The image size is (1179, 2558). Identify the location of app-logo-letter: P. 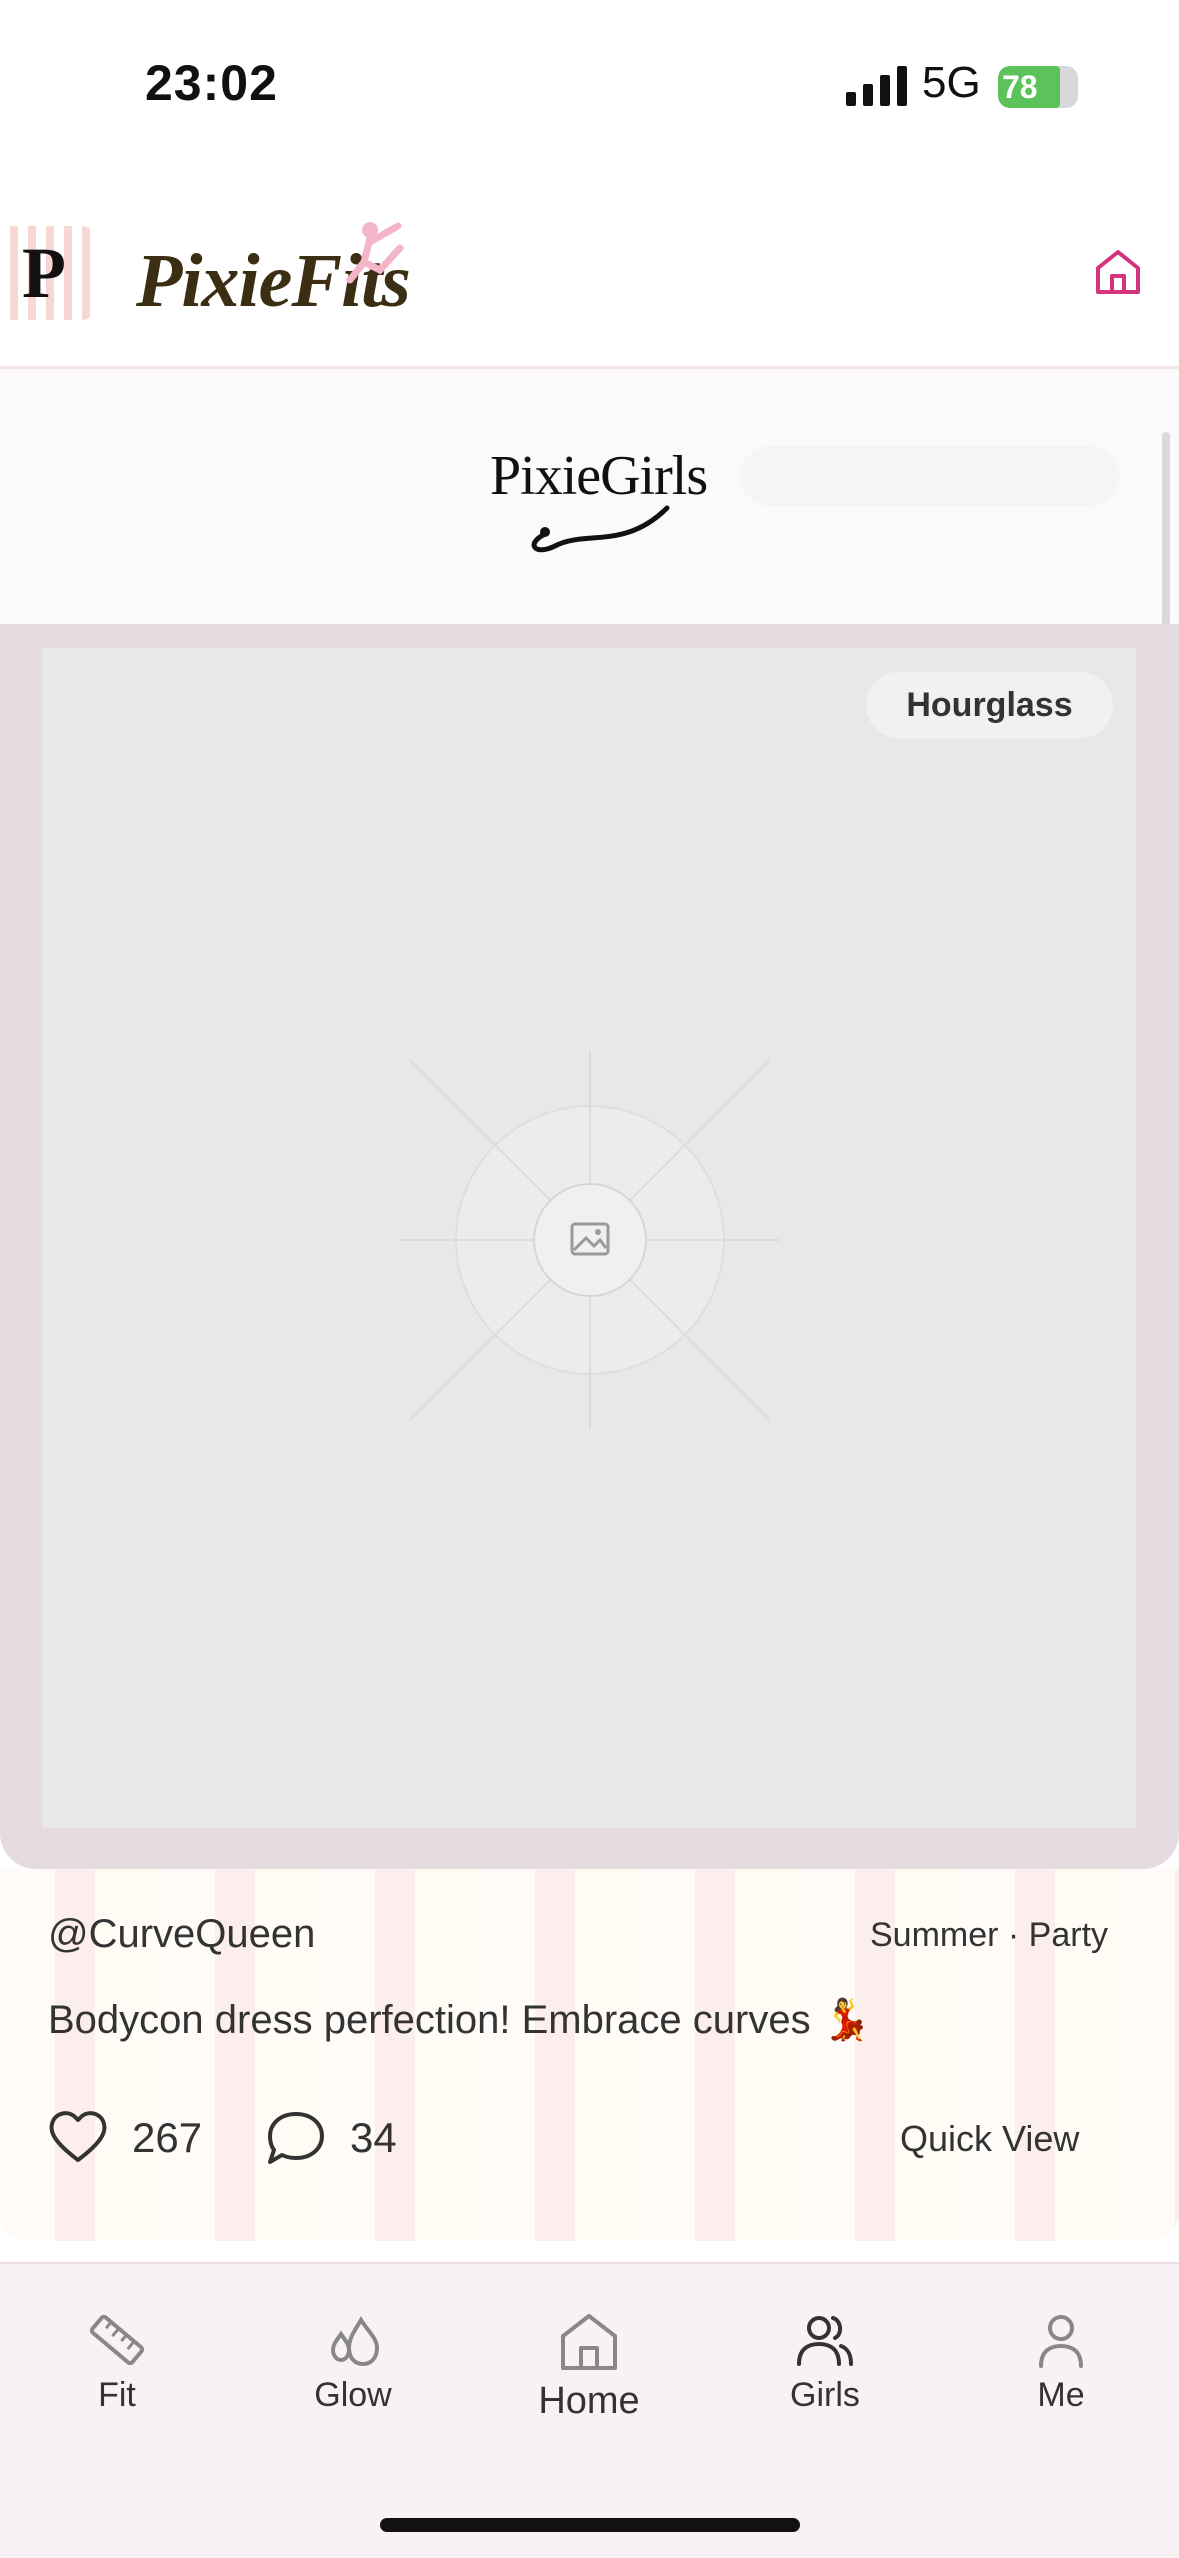
(44, 273).